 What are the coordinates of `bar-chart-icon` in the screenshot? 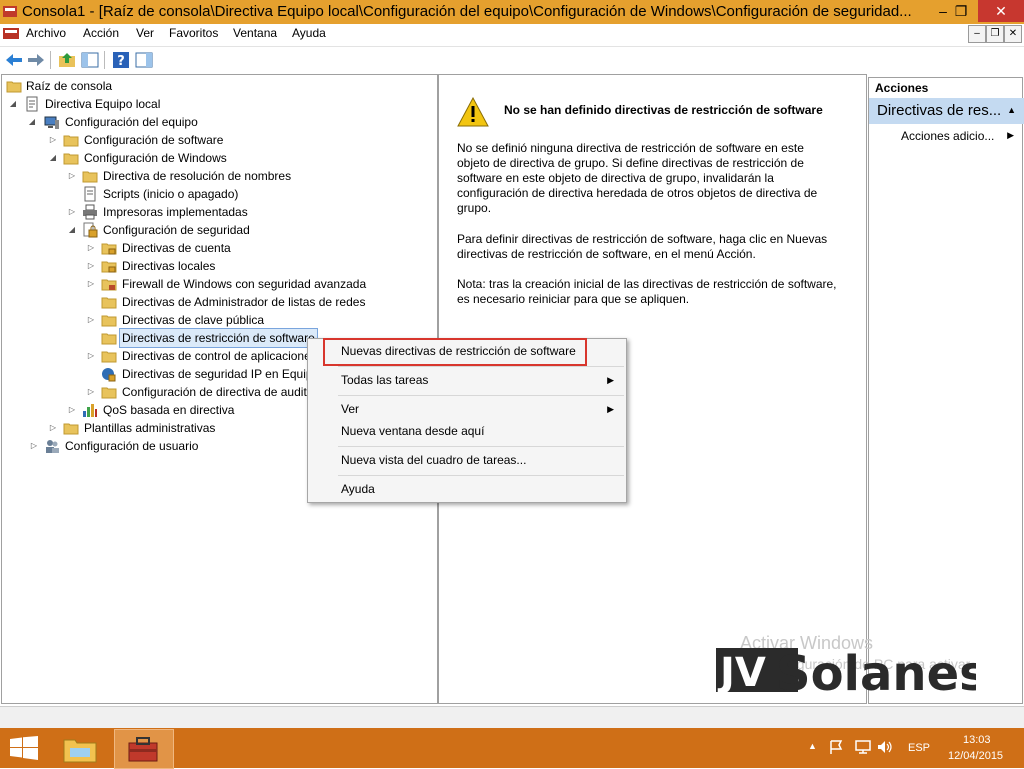 It's located at (90, 410).